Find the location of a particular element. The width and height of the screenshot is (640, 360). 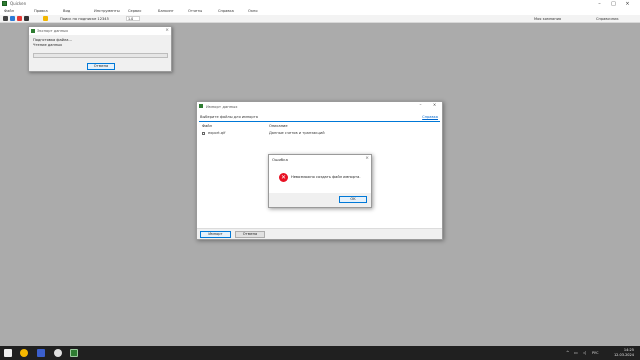

maximize-icon: □ is located at coordinates (613, 4).